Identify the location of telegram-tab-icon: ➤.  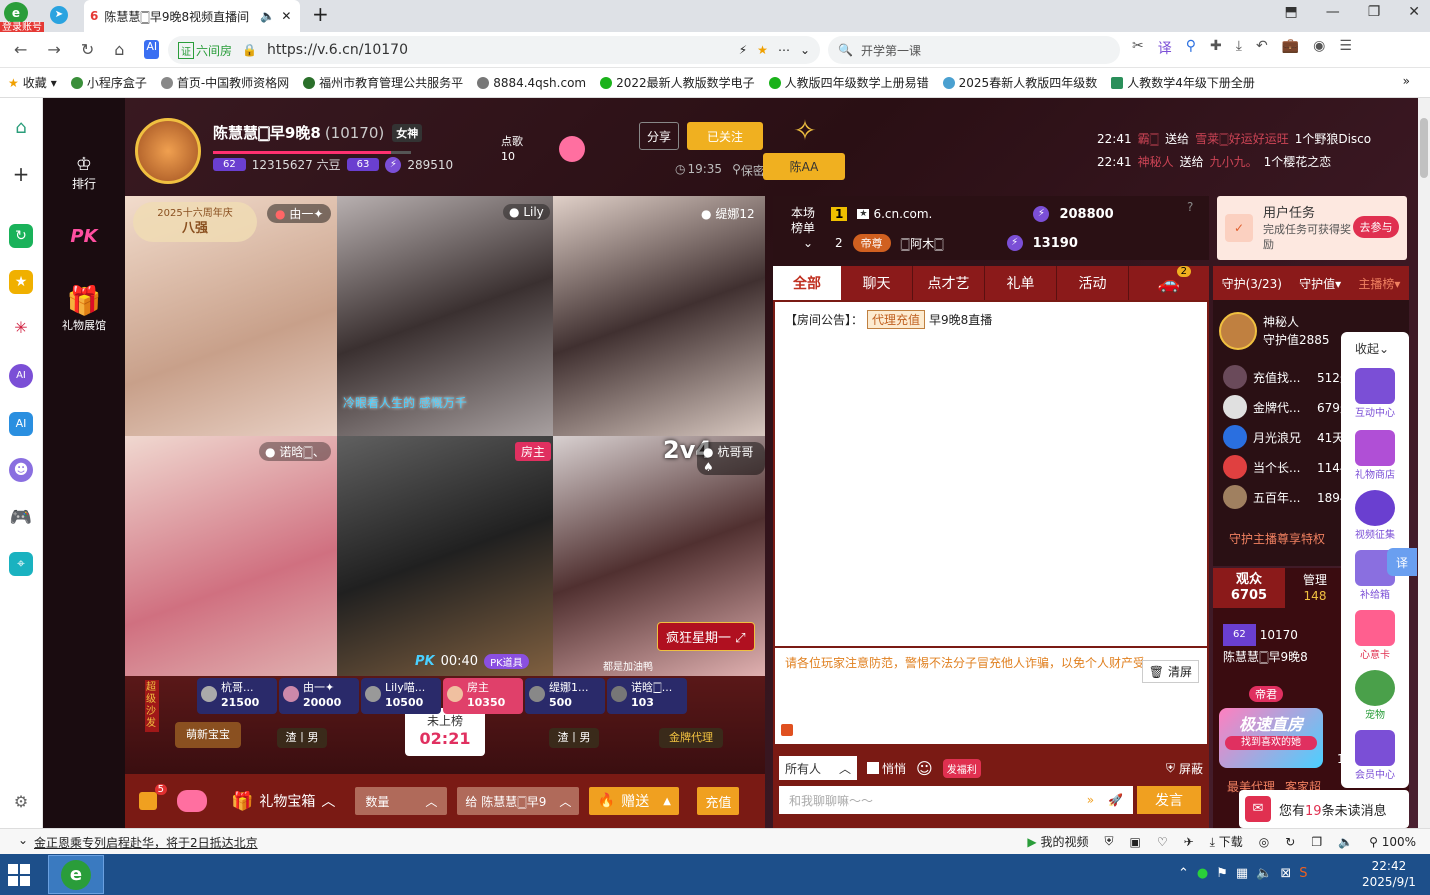
(59, 15).